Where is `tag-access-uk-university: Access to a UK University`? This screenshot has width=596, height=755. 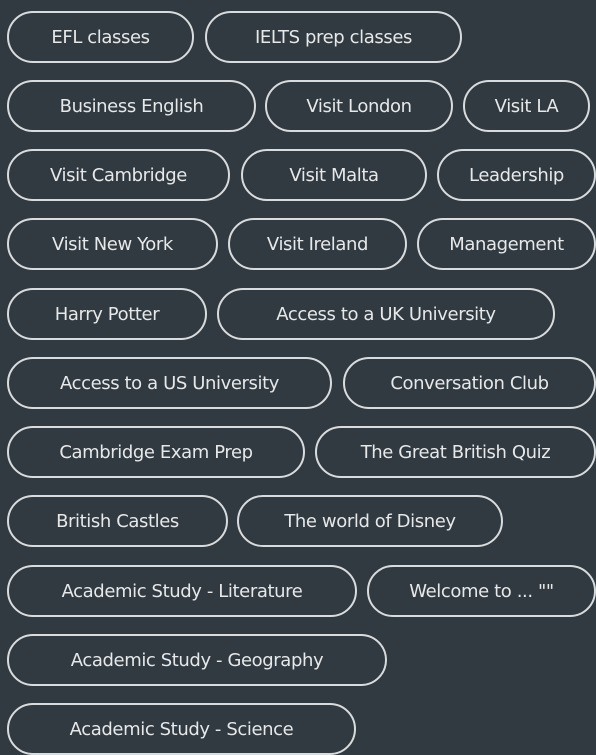
tag-access-uk-university: Access to a UK University is located at coordinates (386, 314).